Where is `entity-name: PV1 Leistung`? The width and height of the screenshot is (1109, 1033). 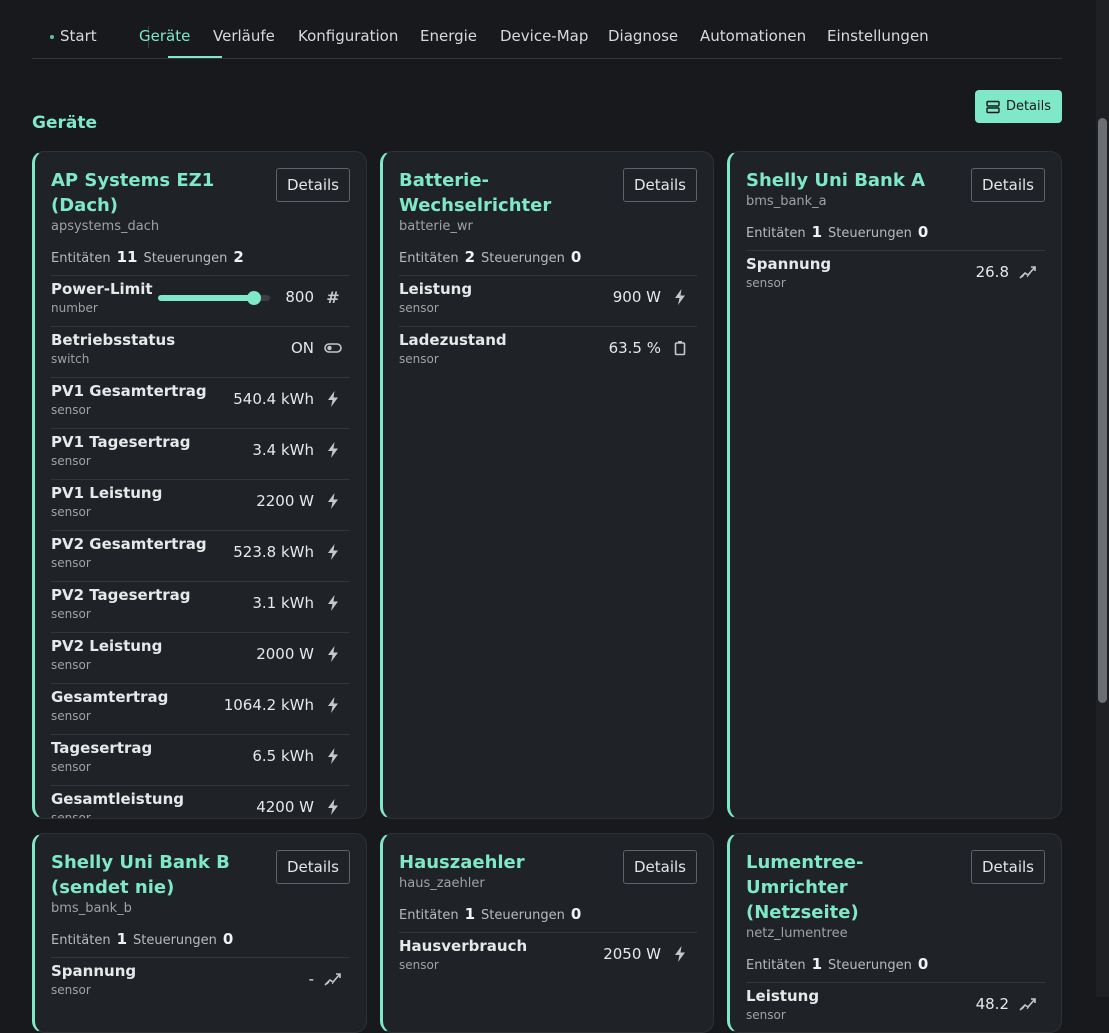
entity-name: PV1 Leistung is located at coordinates (107, 493).